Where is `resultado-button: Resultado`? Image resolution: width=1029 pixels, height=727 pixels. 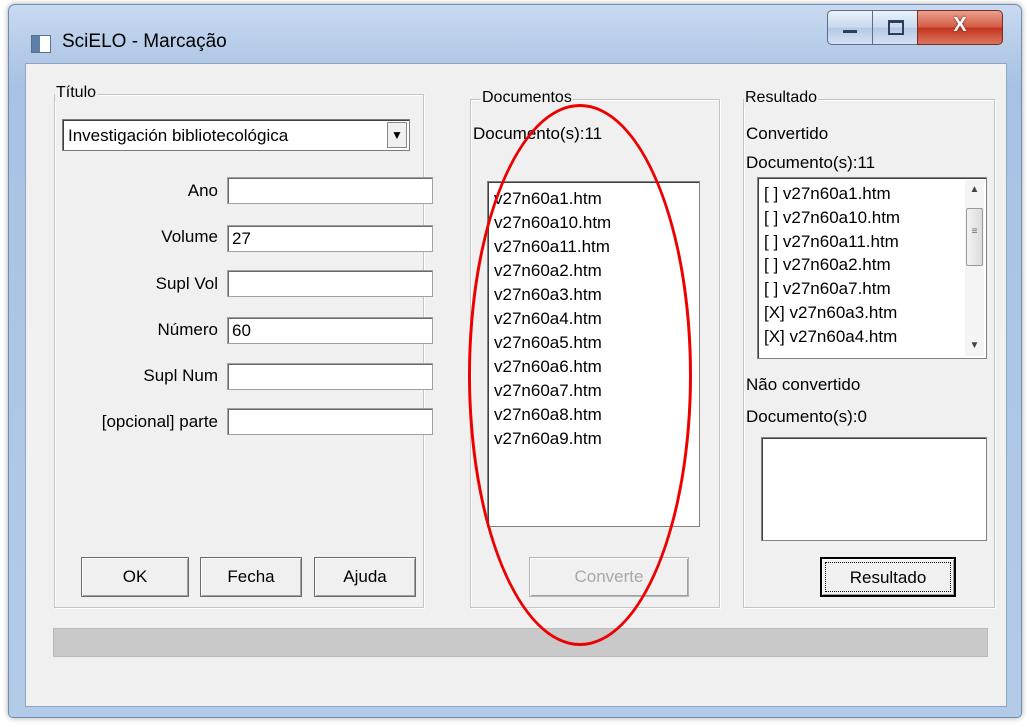
resultado-button: Resultado is located at coordinates (888, 577).